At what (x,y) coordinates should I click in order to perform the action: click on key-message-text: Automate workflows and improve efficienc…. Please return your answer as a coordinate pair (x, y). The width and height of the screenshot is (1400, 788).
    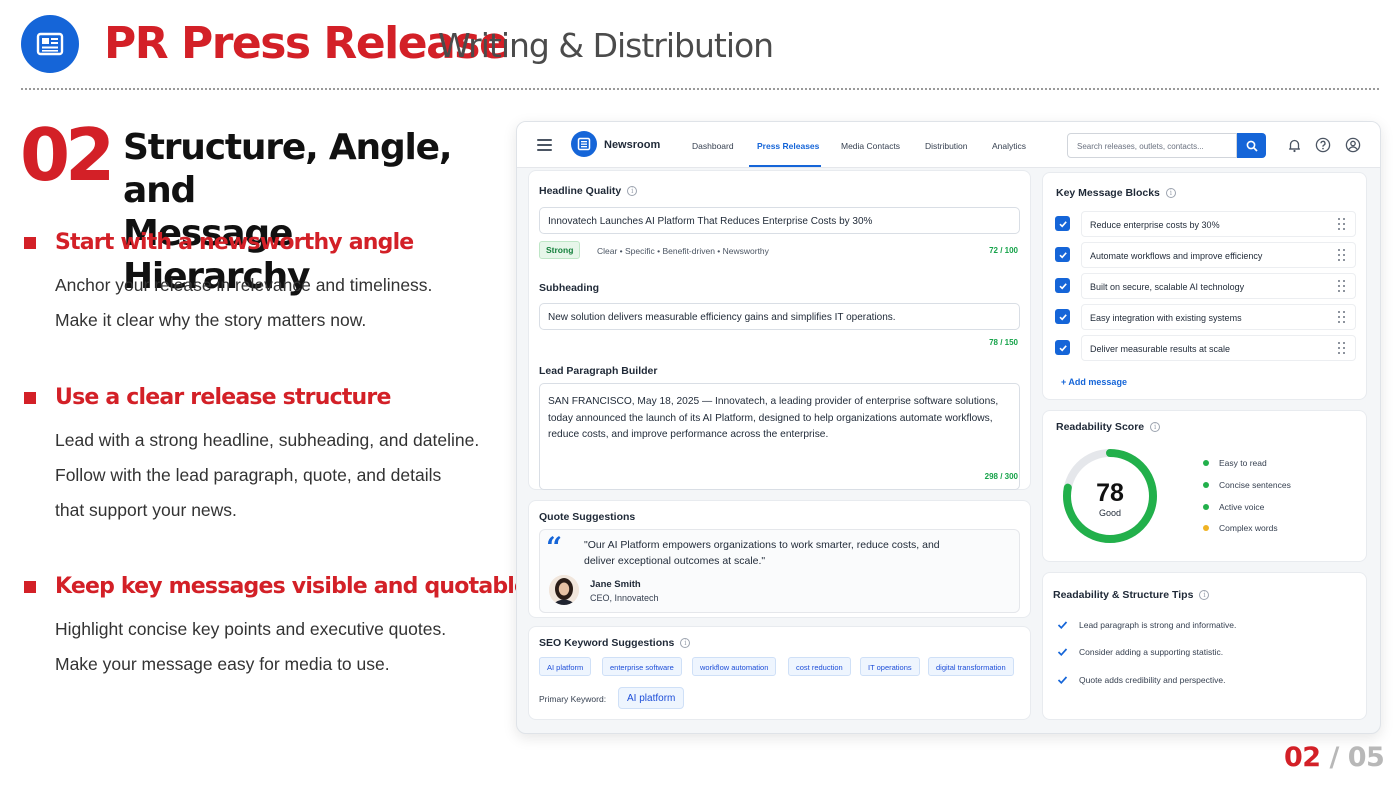
    Looking at the image, I should click on (1218, 255).